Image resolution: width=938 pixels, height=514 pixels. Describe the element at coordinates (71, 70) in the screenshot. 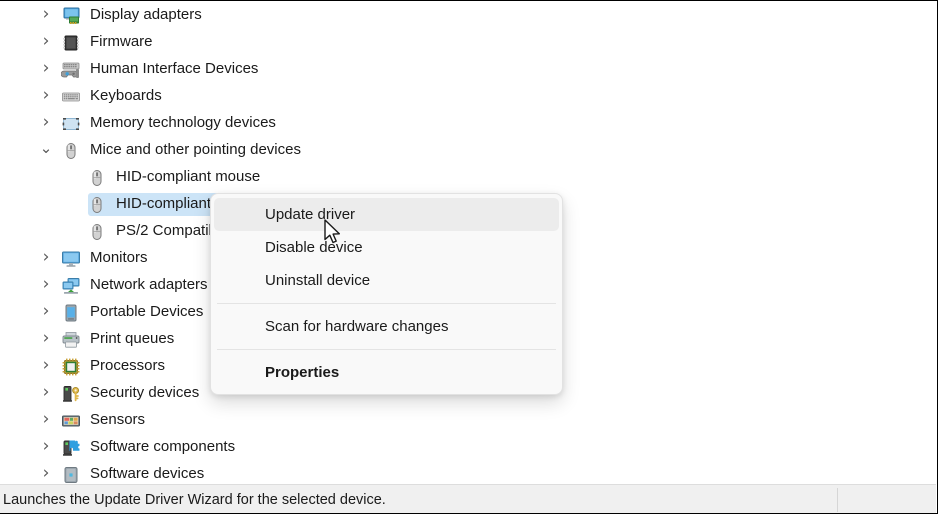

I see `hid-gamepad-icon` at that location.